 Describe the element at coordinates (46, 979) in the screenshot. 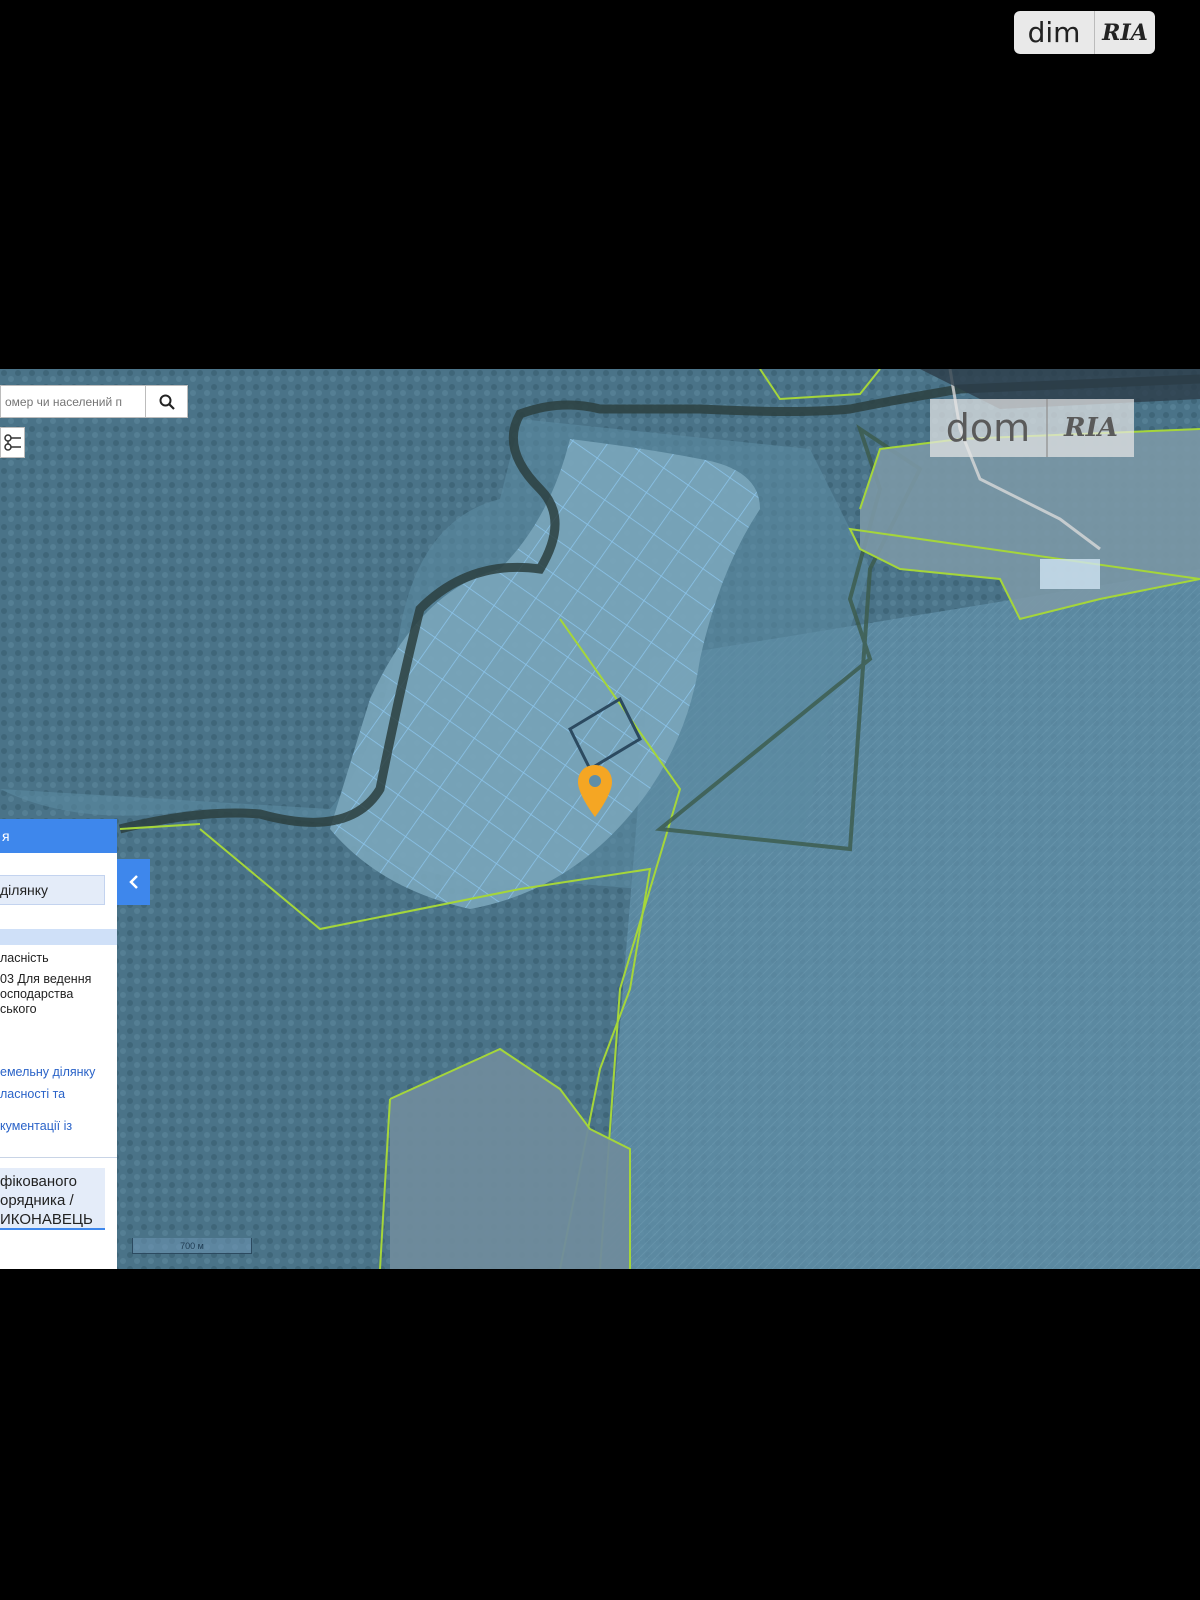

I see `purpose-line-1: 03 Для ведення` at that location.